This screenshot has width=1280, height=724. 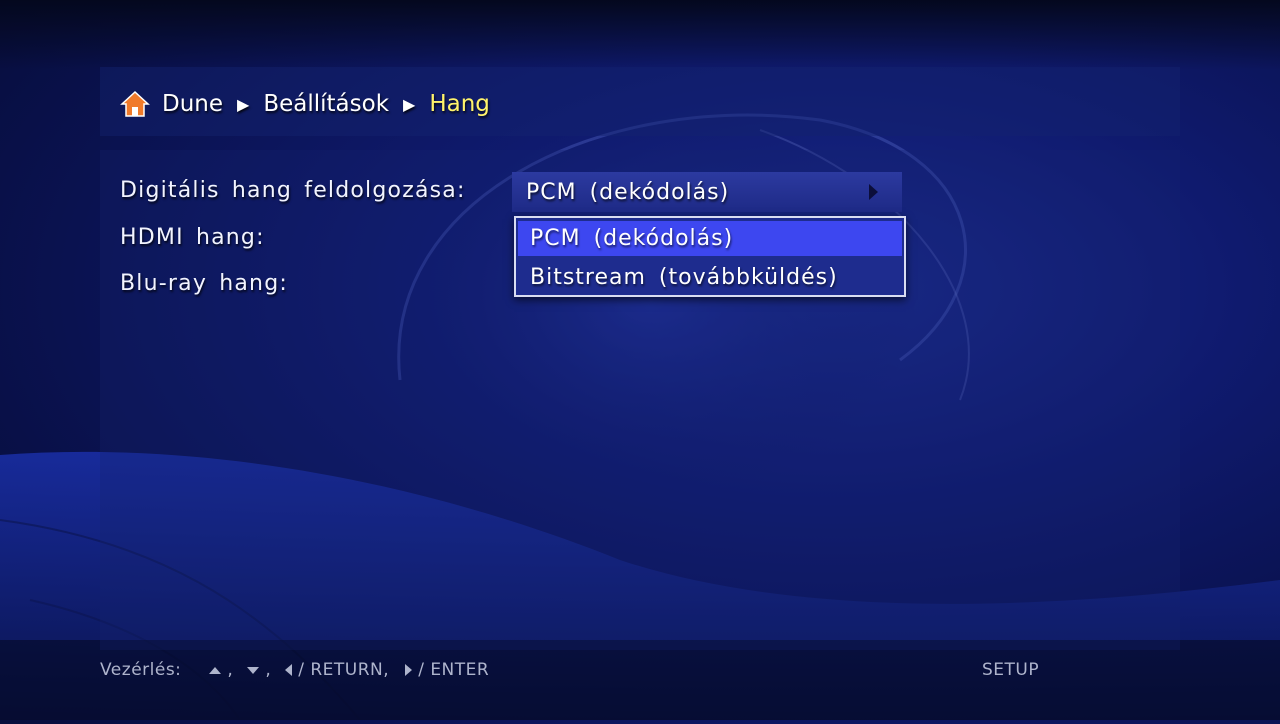 I want to click on breadcrumb-item-settings: Beállítások, so click(x=326, y=104).